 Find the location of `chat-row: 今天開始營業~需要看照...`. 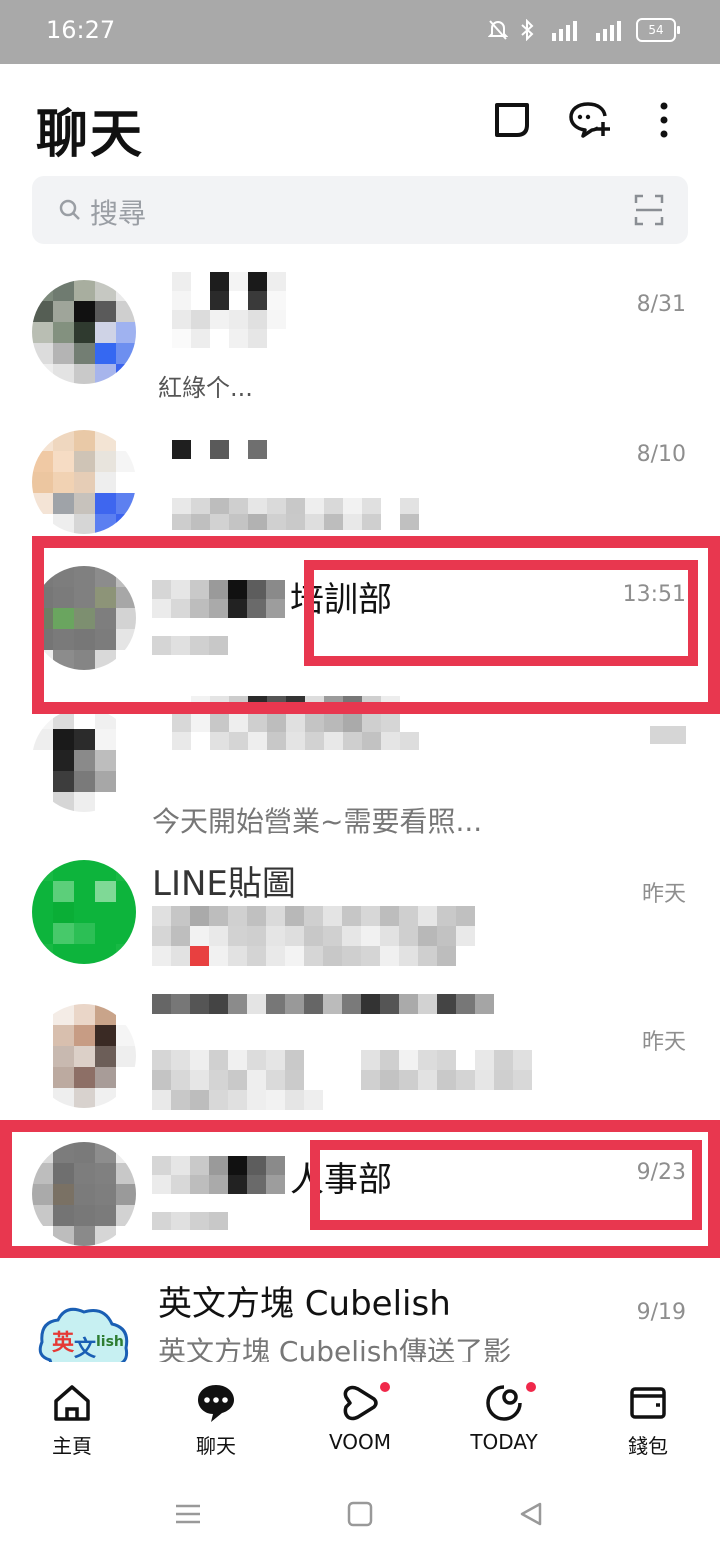

chat-row: 今天開始營業~需要看照... is located at coordinates (360, 772).